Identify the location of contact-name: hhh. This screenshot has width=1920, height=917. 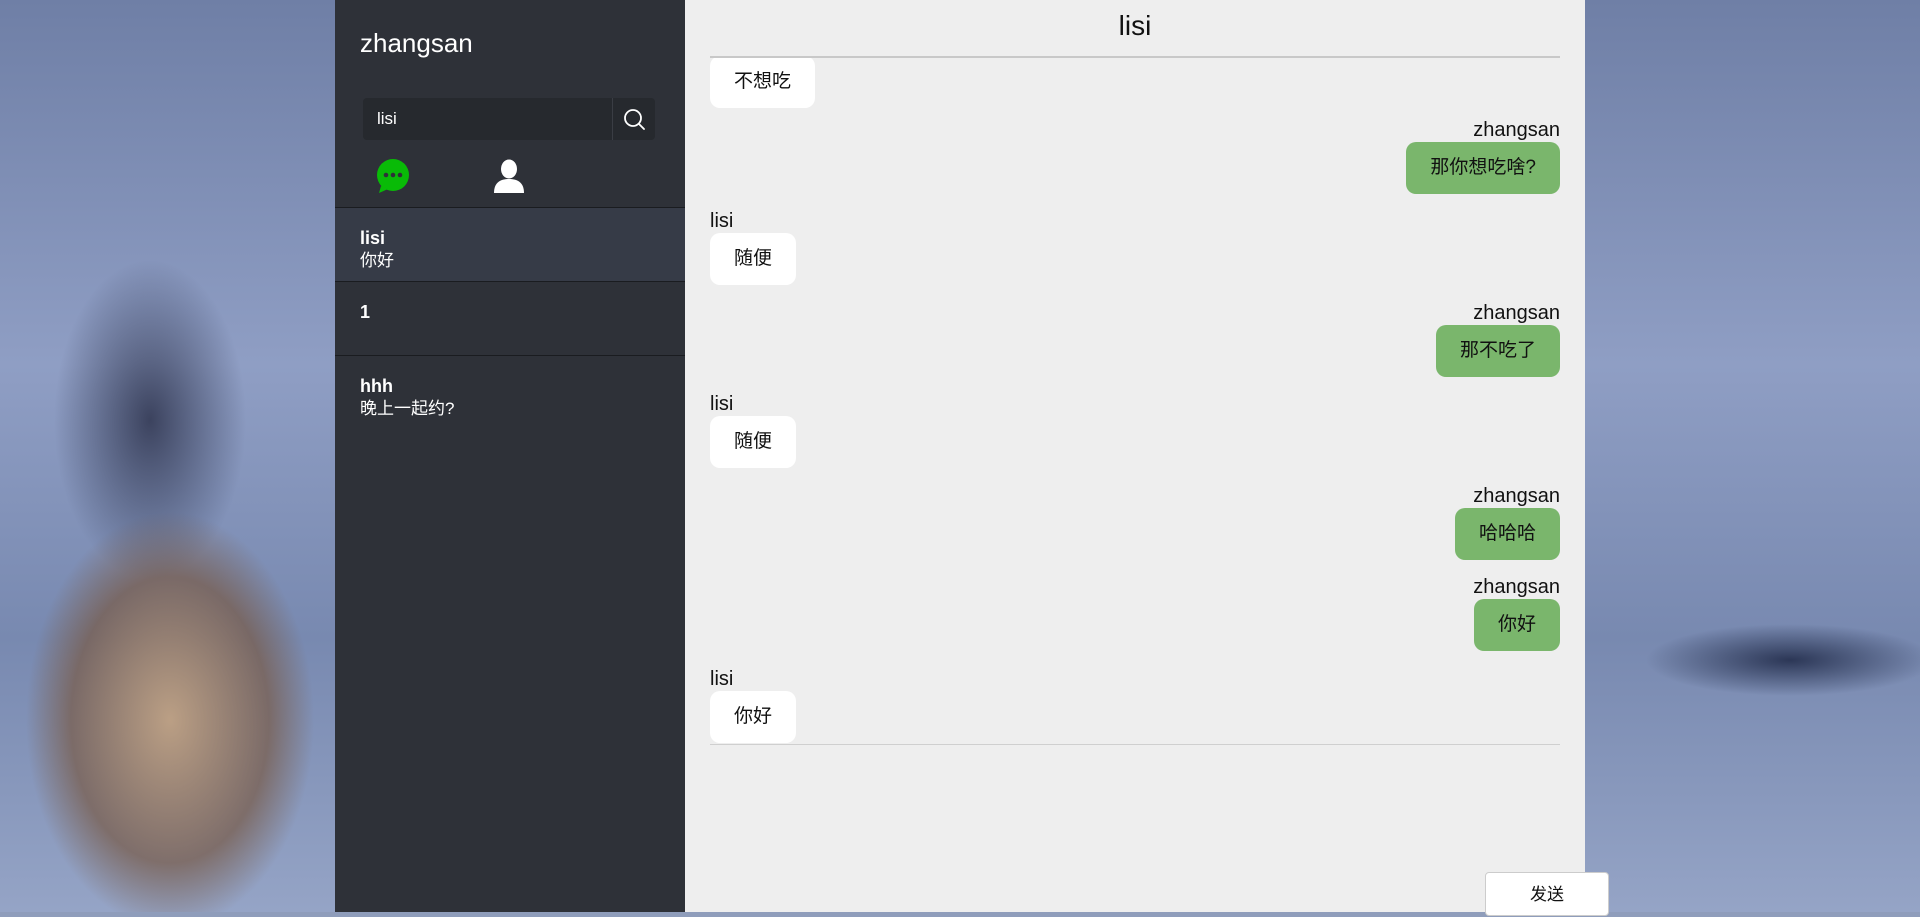
(376, 386).